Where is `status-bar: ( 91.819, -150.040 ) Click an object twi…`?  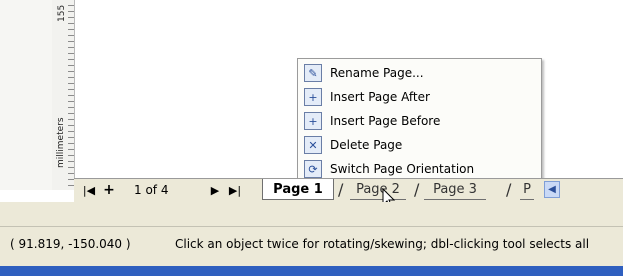 status-bar: ( 91.819, -150.040 ) Click an object twi… is located at coordinates (311, 246).